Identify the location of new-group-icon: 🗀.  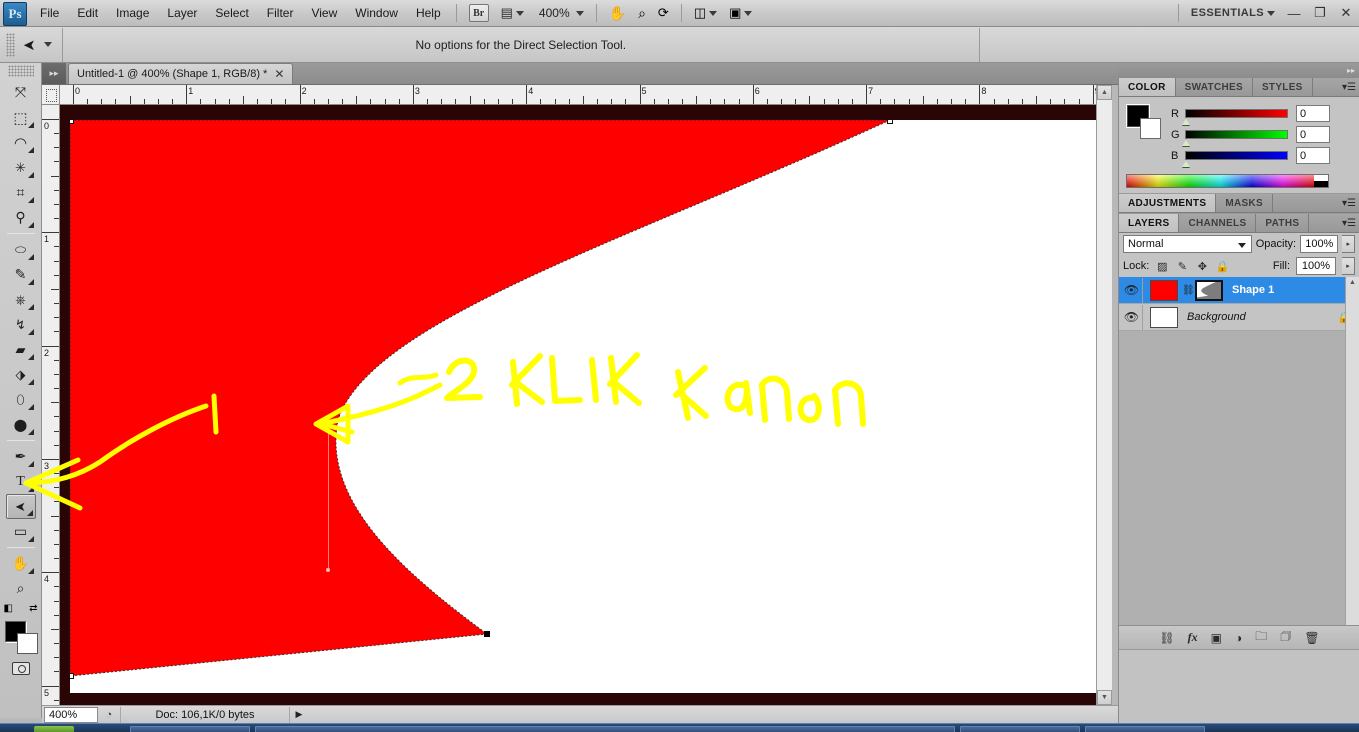
(1261, 637).